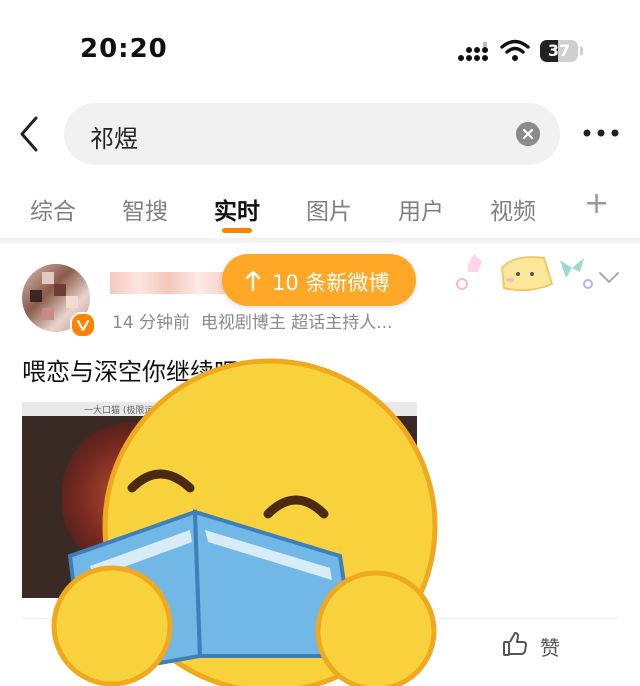 This screenshot has width=640, height=686. I want to click on battery-level: 37, so click(559, 50).